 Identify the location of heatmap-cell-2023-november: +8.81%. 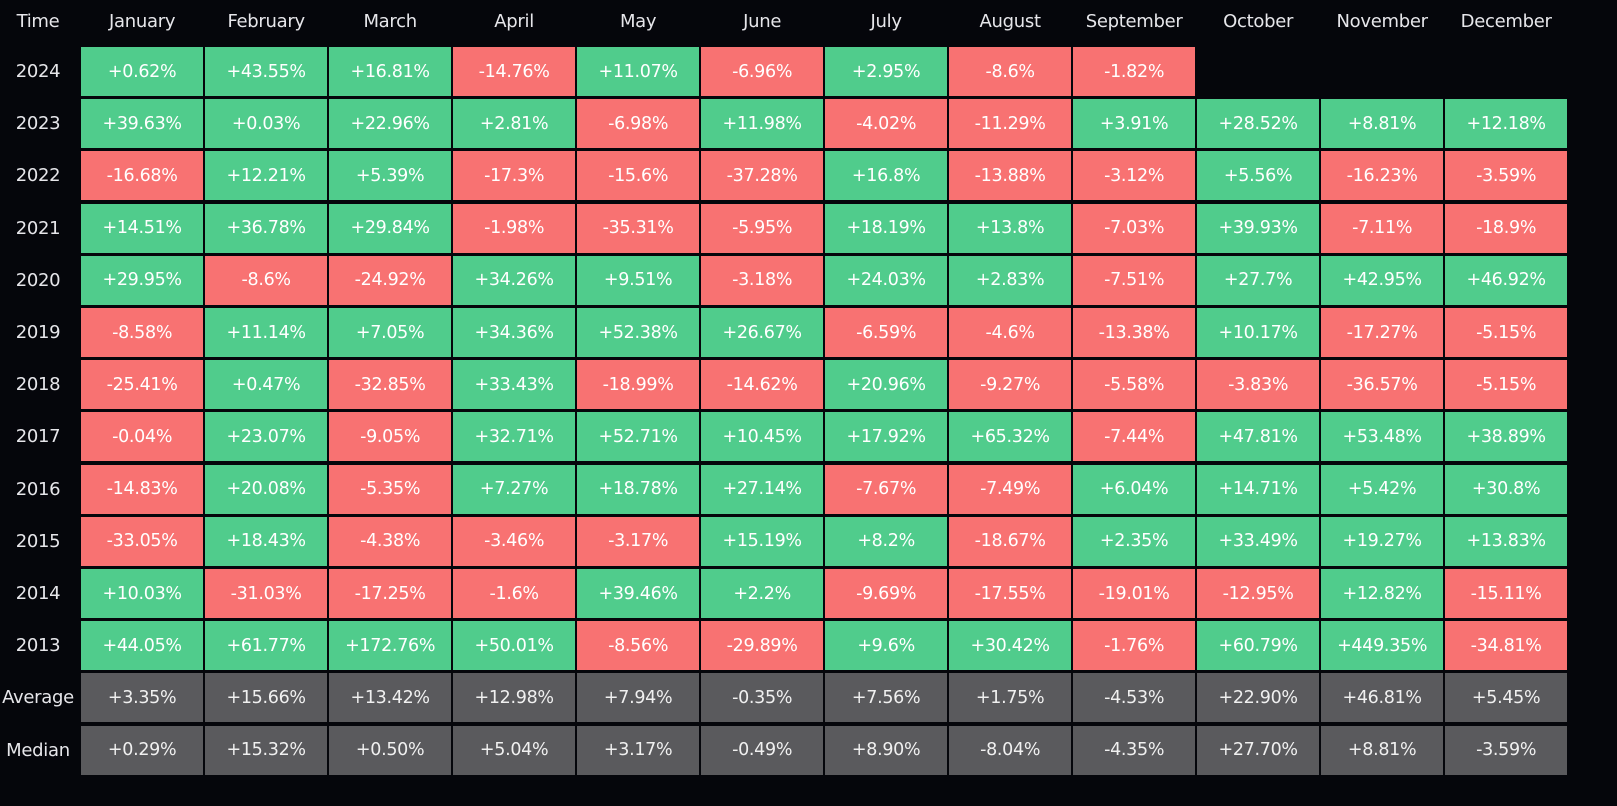
(1382, 124).